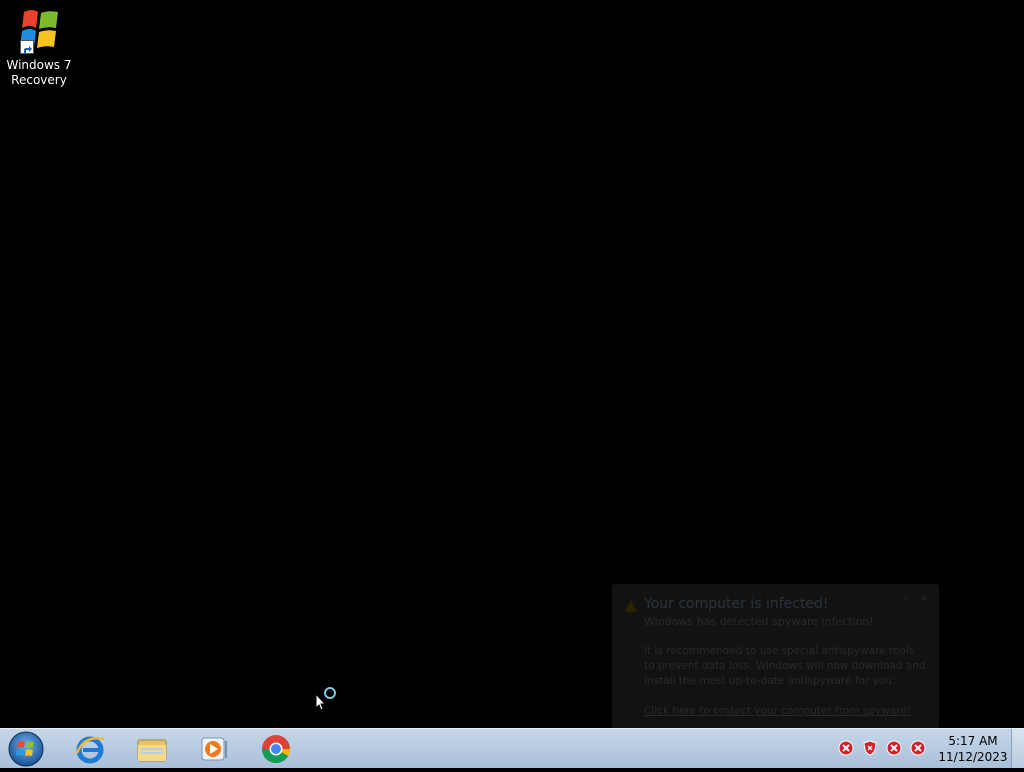 The image size is (1024, 772). I want to click on show-desktop-button, so click(1017, 748).